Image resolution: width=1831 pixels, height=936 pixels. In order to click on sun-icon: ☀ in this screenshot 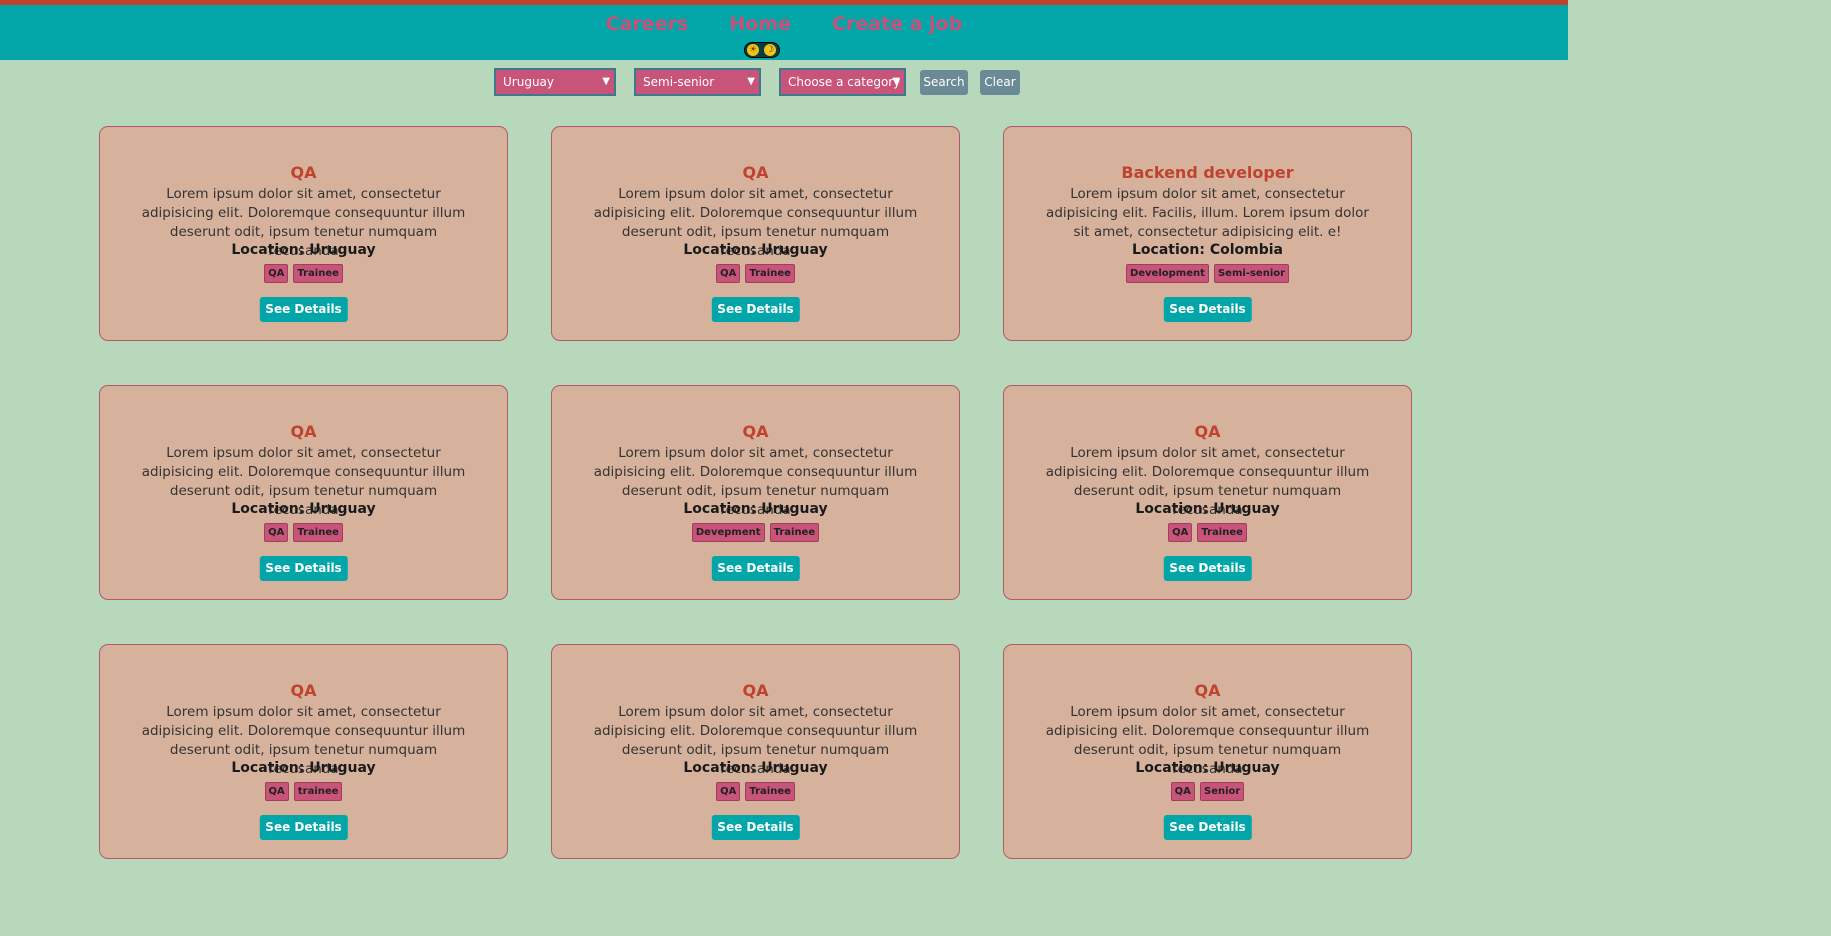, I will do `click(753, 50)`.